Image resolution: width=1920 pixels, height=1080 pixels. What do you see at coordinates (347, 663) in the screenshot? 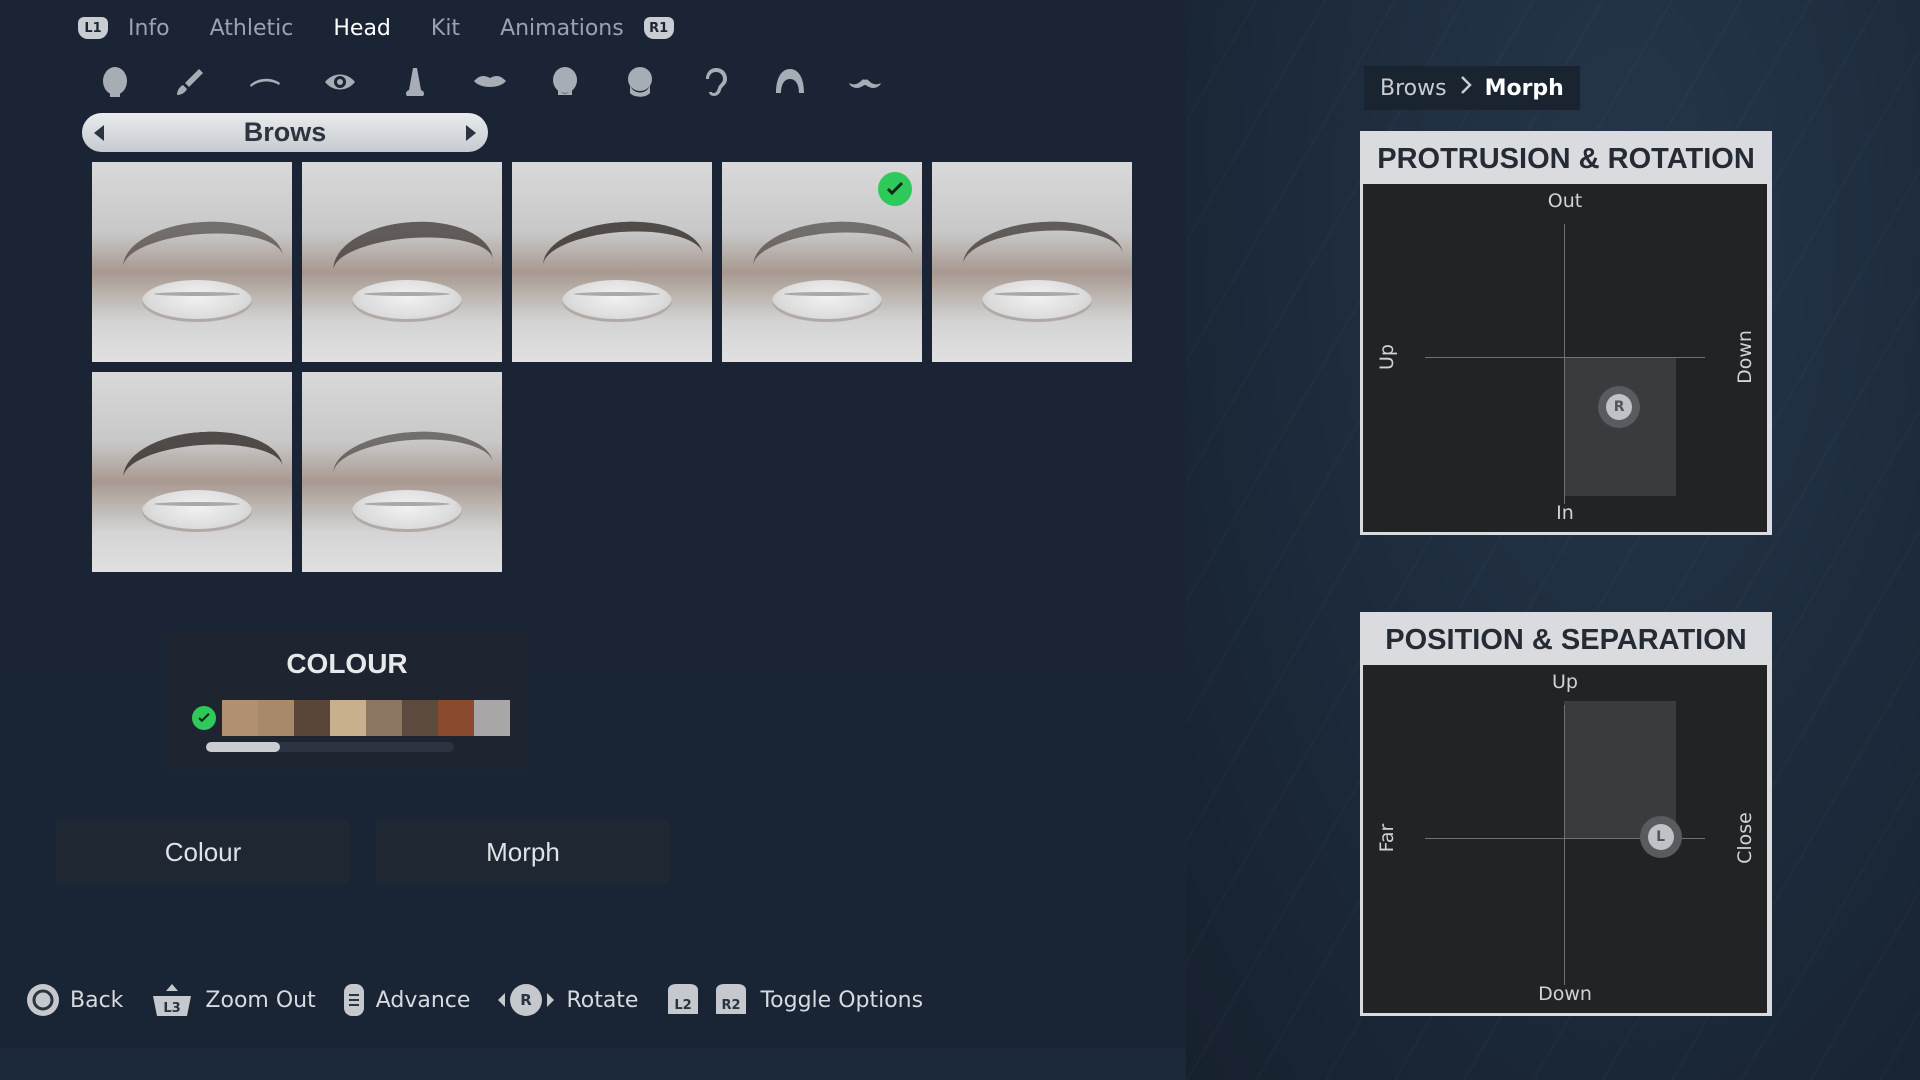
I see `colour-title: COLOUR` at bounding box center [347, 663].